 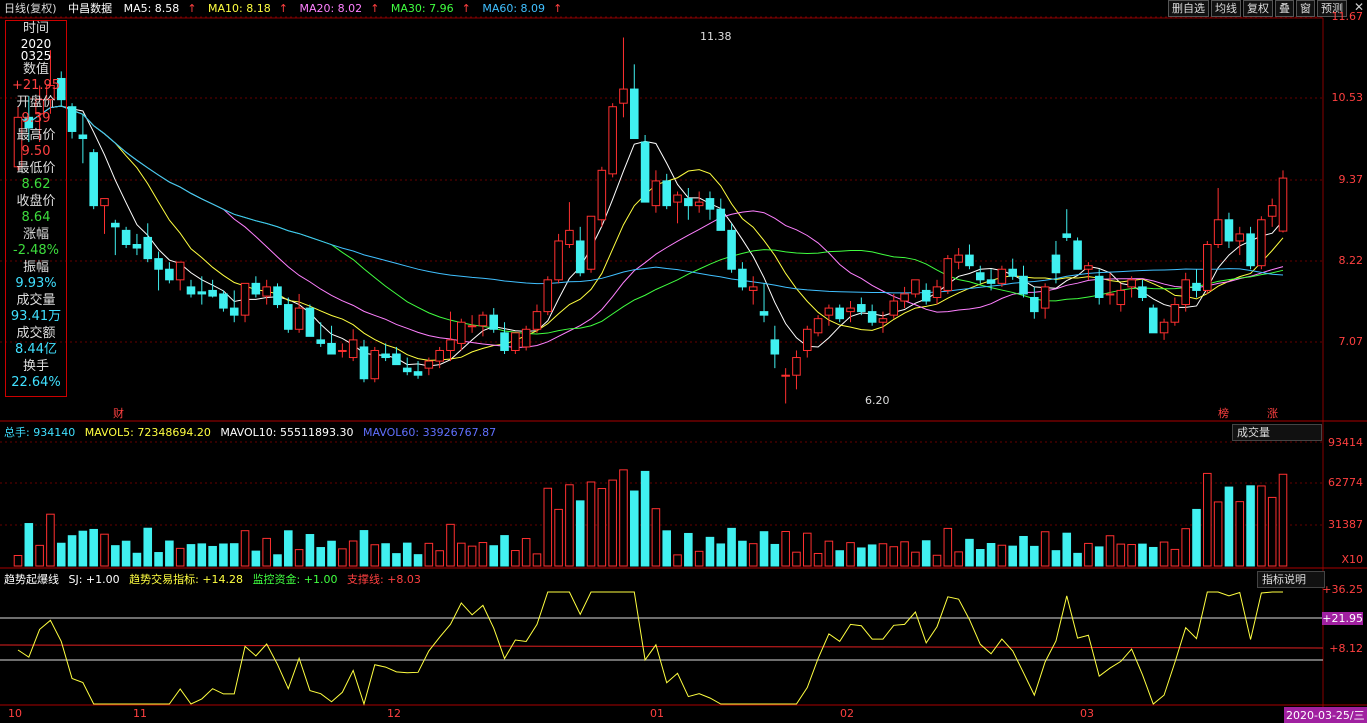 What do you see at coordinates (1272, 413) in the screenshot?
I see `limit-up-tag: 涨` at bounding box center [1272, 413].